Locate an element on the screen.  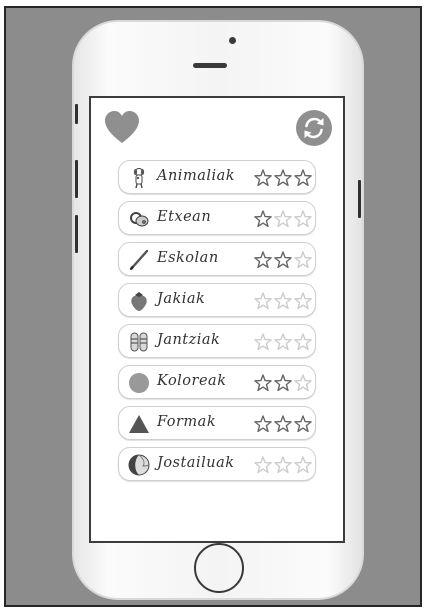
category-row-etxean: Etxean is located at coordinates (217, 218).